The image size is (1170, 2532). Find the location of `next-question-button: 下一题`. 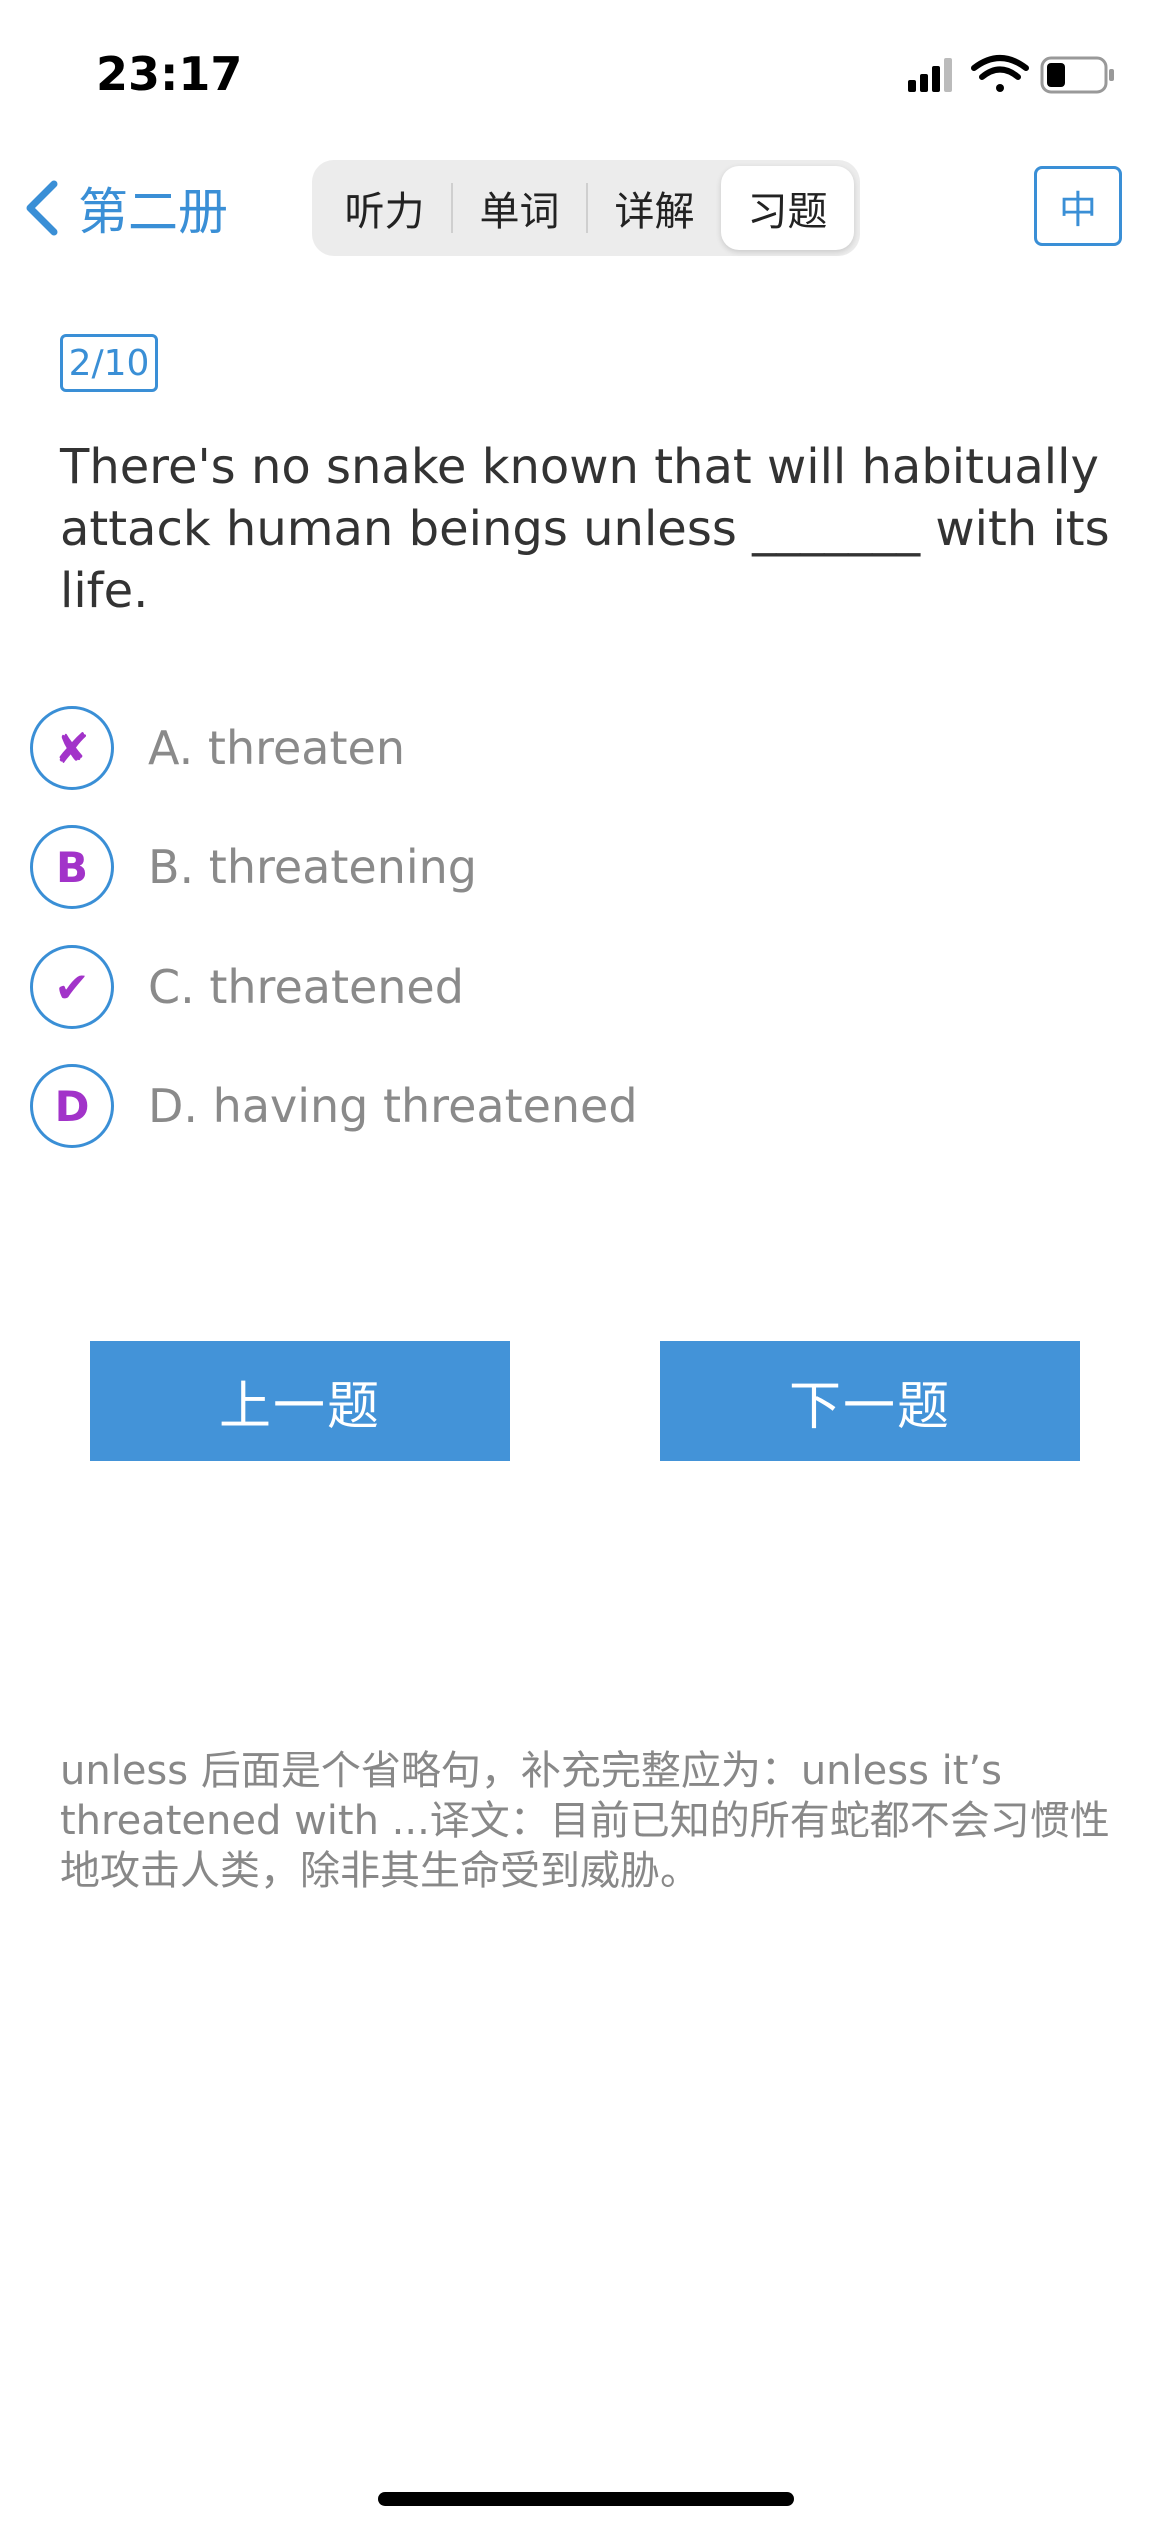

next-question-button: 下一题 is located at coordinates (870, 1401).